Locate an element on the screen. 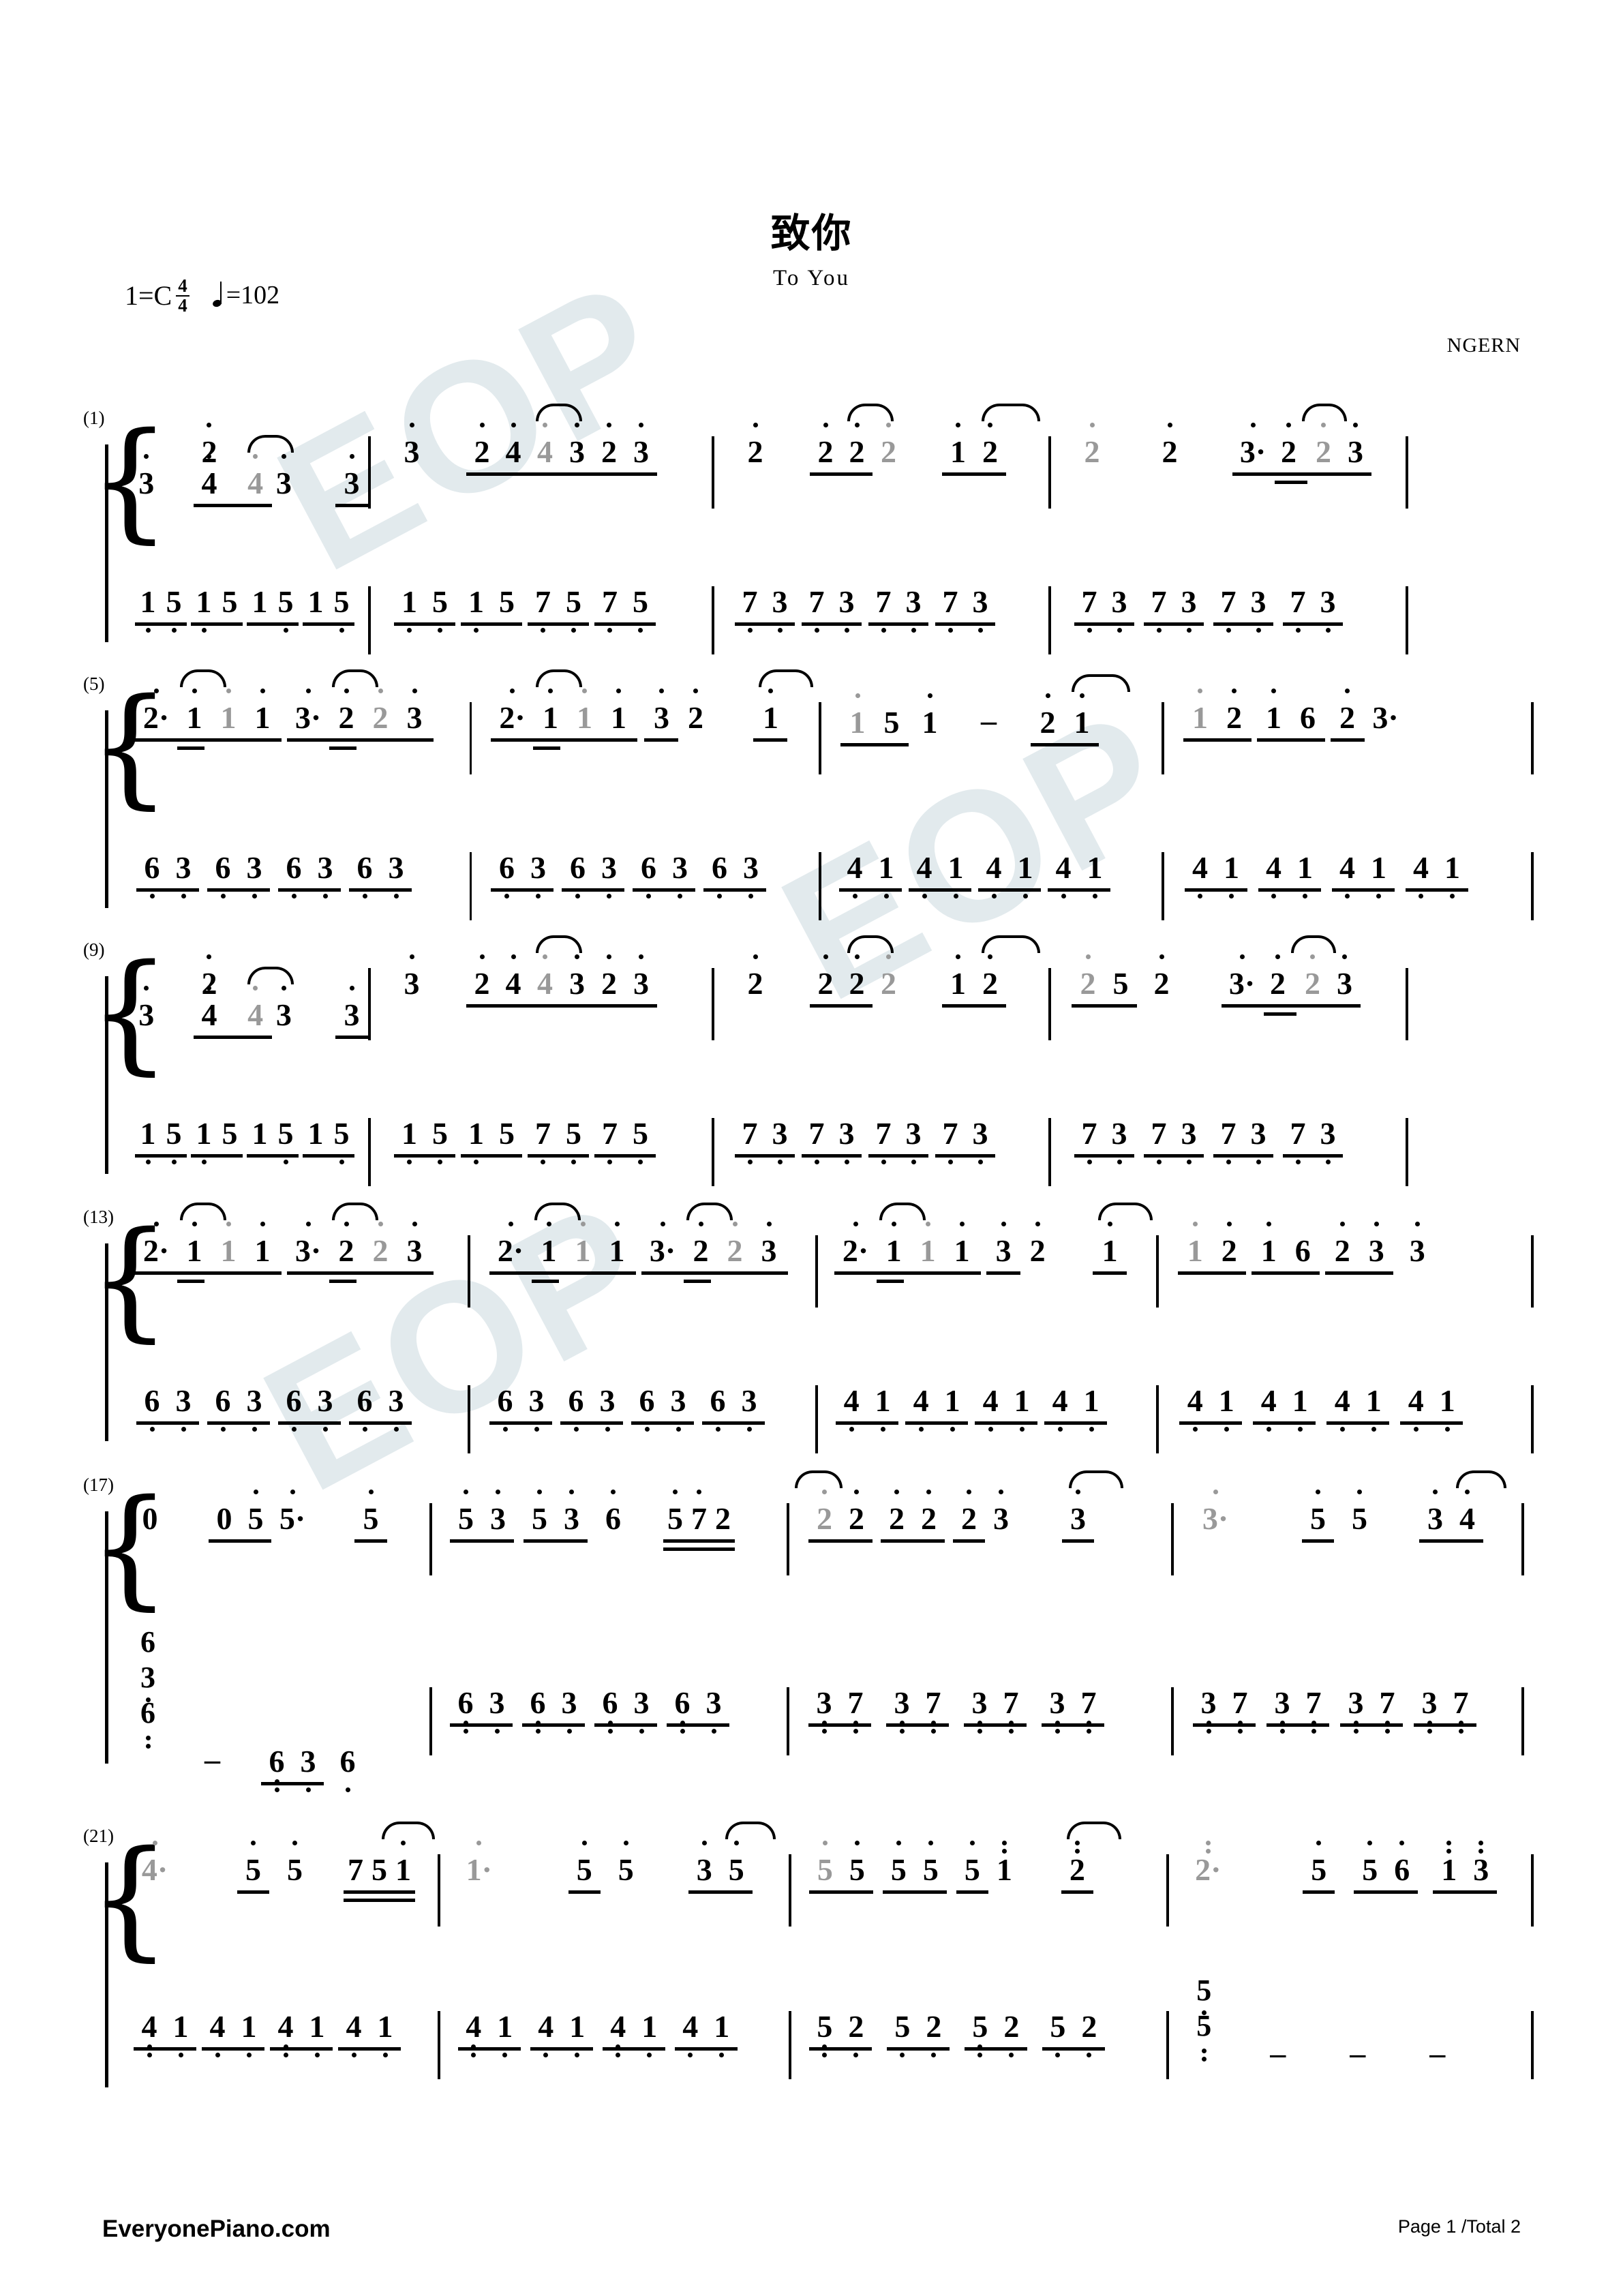 This screenshot has width=1623, height=2296. measure-4-bass: 73 73 73 73 is located at coordinates (1228, 609).